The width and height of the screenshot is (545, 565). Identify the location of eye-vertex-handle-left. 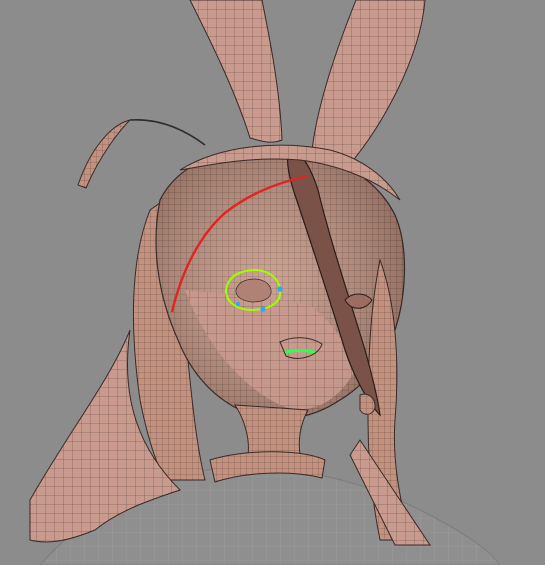
(238, 304).